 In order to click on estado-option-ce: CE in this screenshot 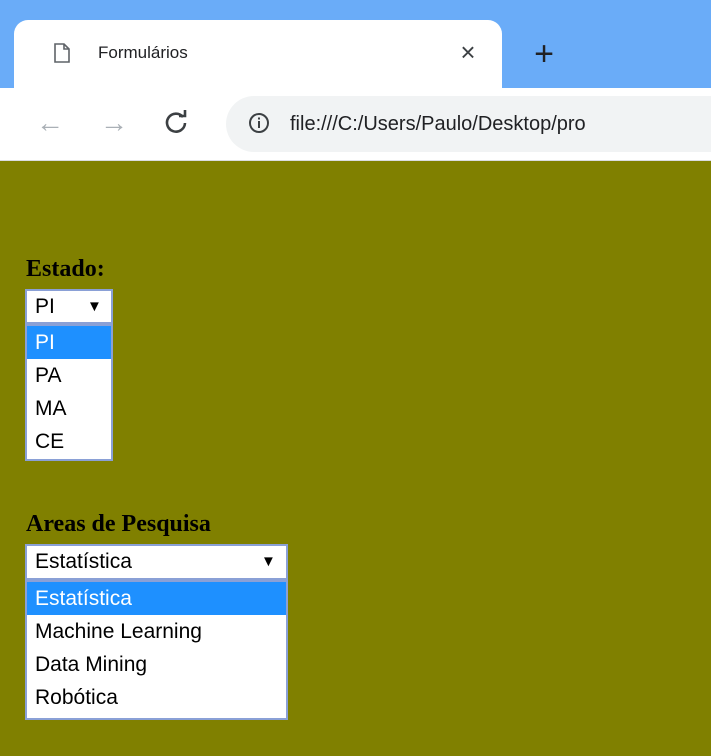, I will do `click(69, 441)`.